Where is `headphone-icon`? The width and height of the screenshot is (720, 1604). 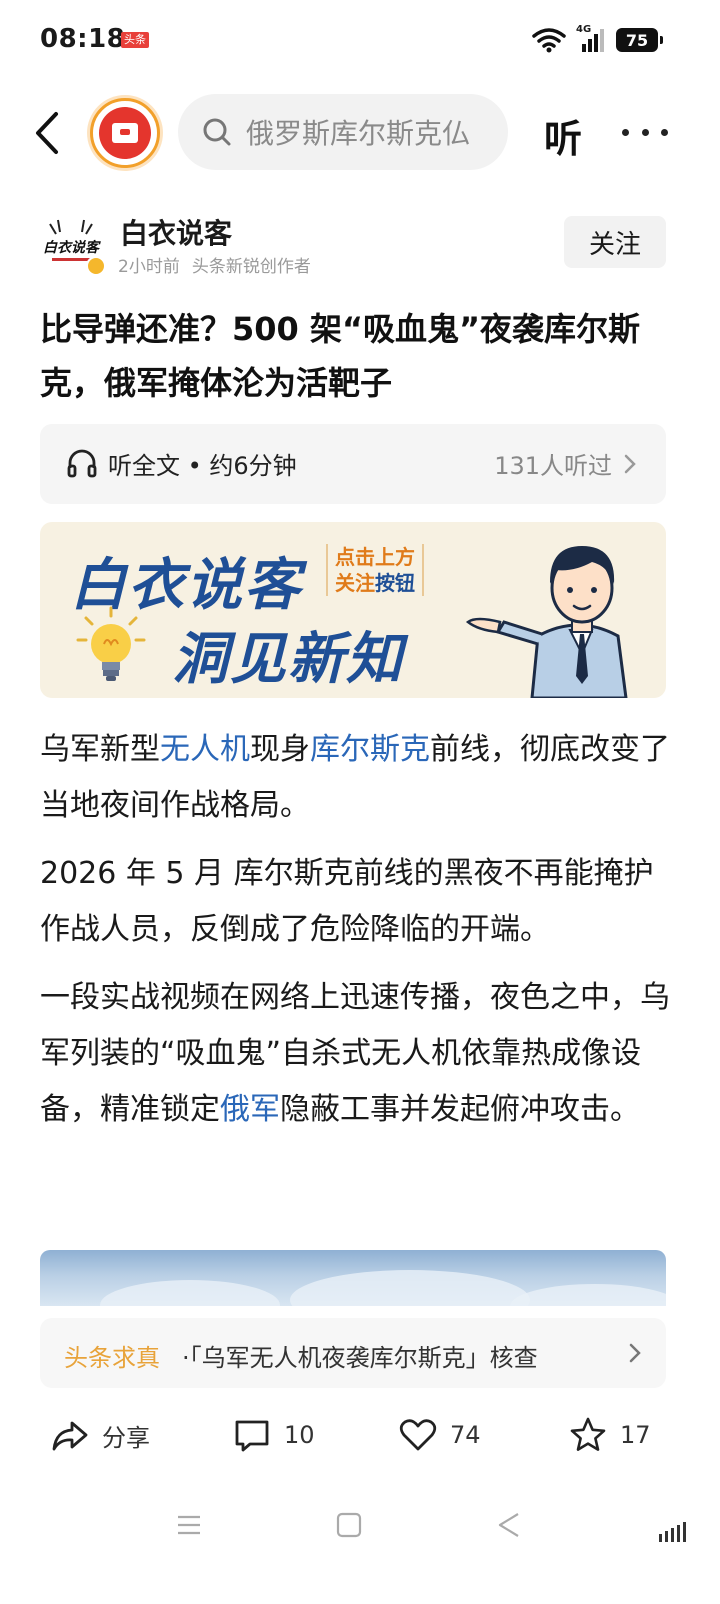
headphone-icon is located at coordinates (82, 463).